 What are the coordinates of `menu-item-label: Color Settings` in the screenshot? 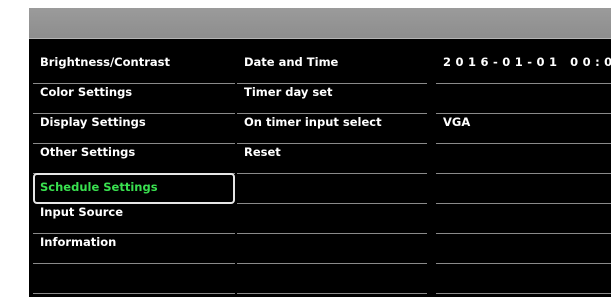 It's located at (86, 92).